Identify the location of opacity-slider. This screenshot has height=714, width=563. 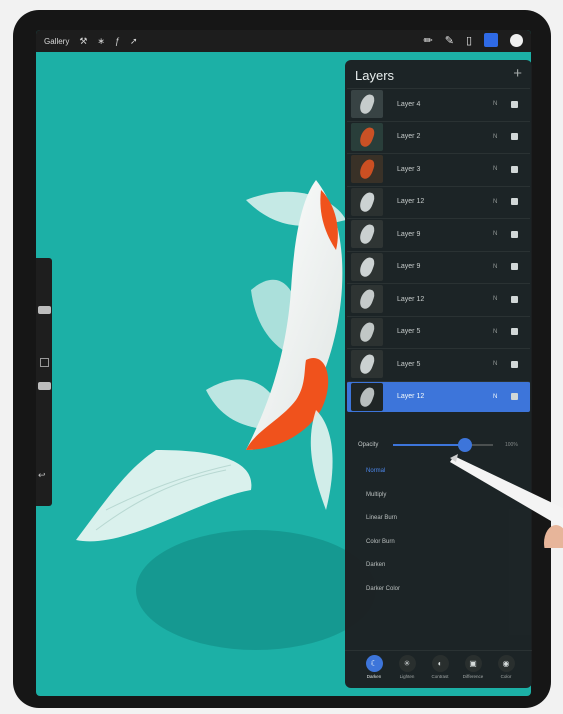
(443, 445).